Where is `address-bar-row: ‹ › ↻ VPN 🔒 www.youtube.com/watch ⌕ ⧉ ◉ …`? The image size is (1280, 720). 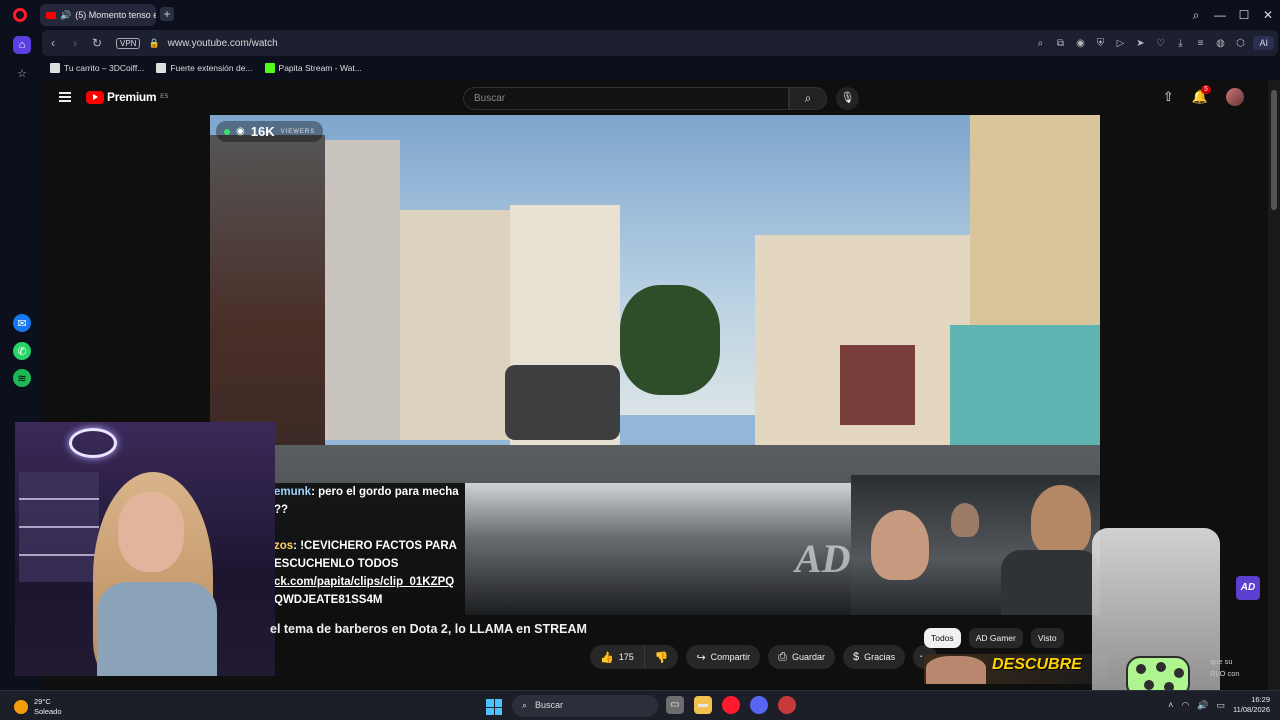 address-bar-row: ‹ › ↻ VPN 🔒 www.youtube.com/watch ⌕ ⧉ ◉ … is located at coordinates (661, 43).